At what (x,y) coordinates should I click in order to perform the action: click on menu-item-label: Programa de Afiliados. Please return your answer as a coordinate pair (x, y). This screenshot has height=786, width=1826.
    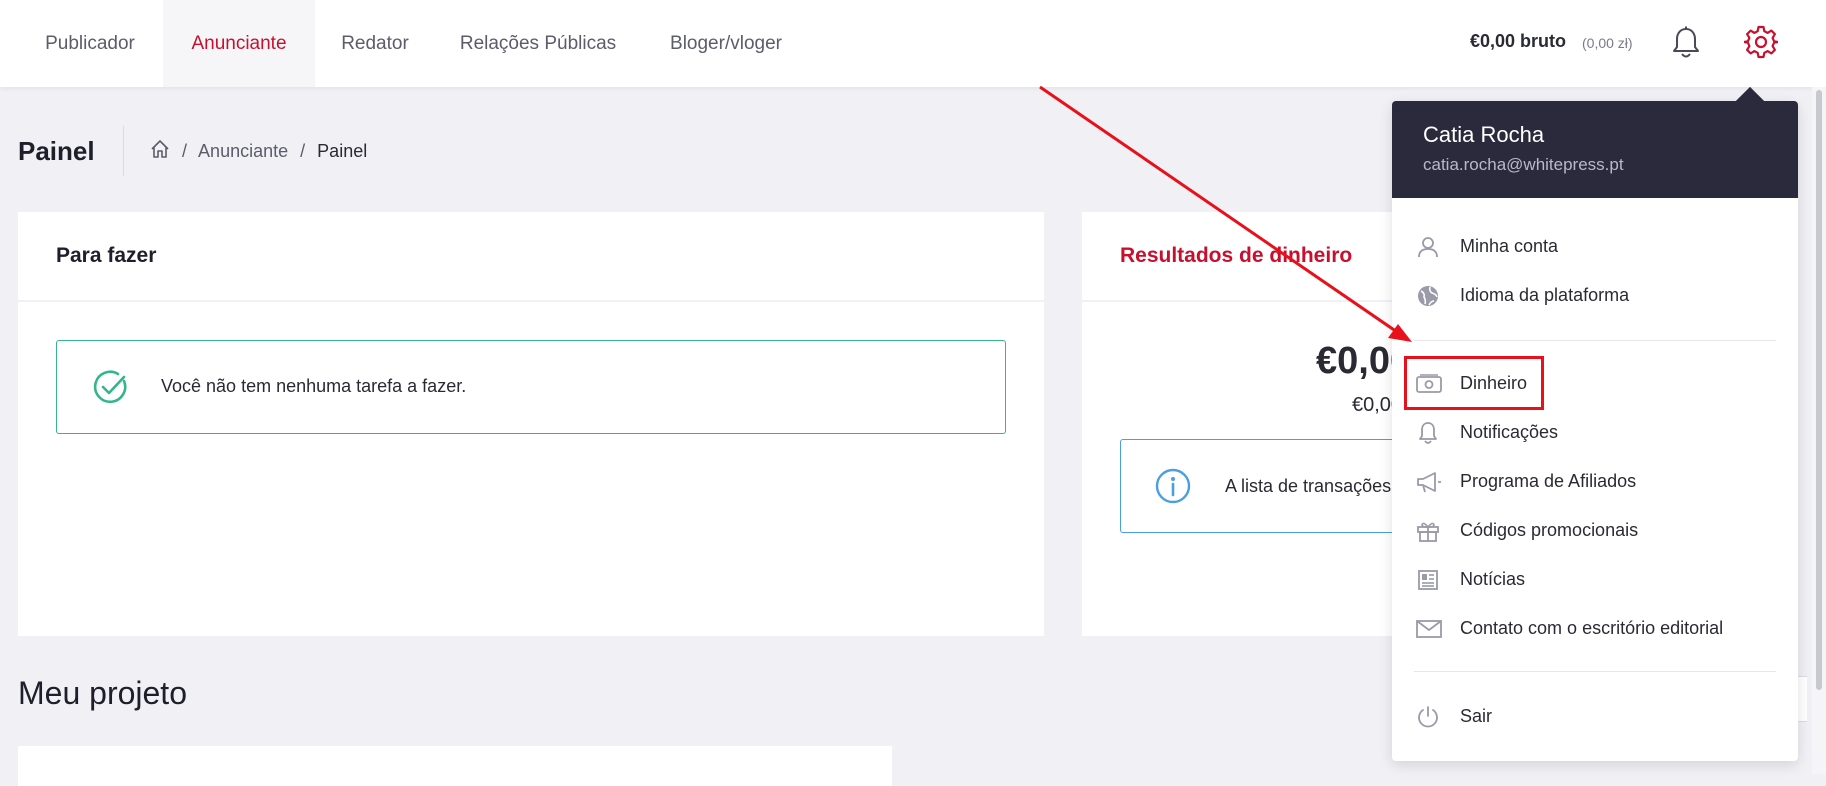
    Looking at the image, I should click on (1548, 481).